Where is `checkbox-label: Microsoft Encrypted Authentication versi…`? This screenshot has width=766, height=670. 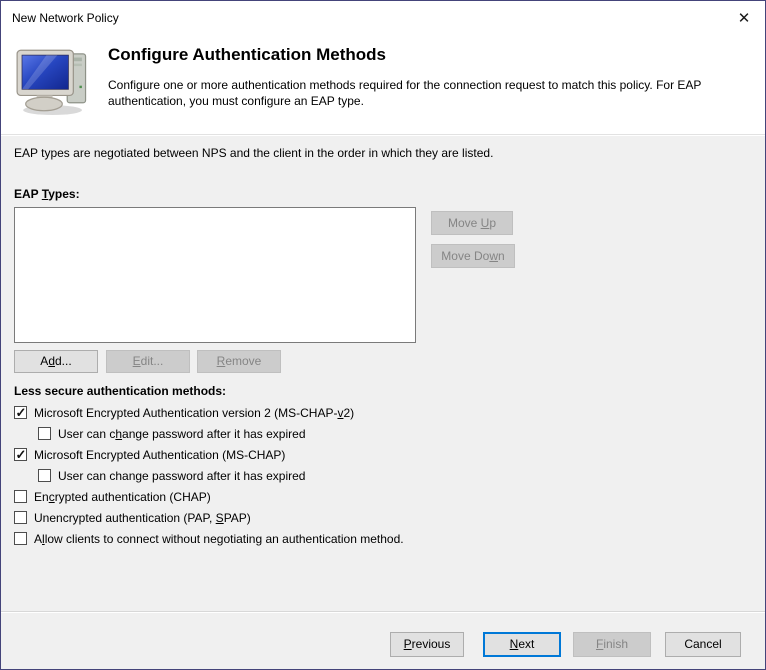
checkbox-label: Microsoft Encrypted Authentication versi… is located at coordinates (194, 412).